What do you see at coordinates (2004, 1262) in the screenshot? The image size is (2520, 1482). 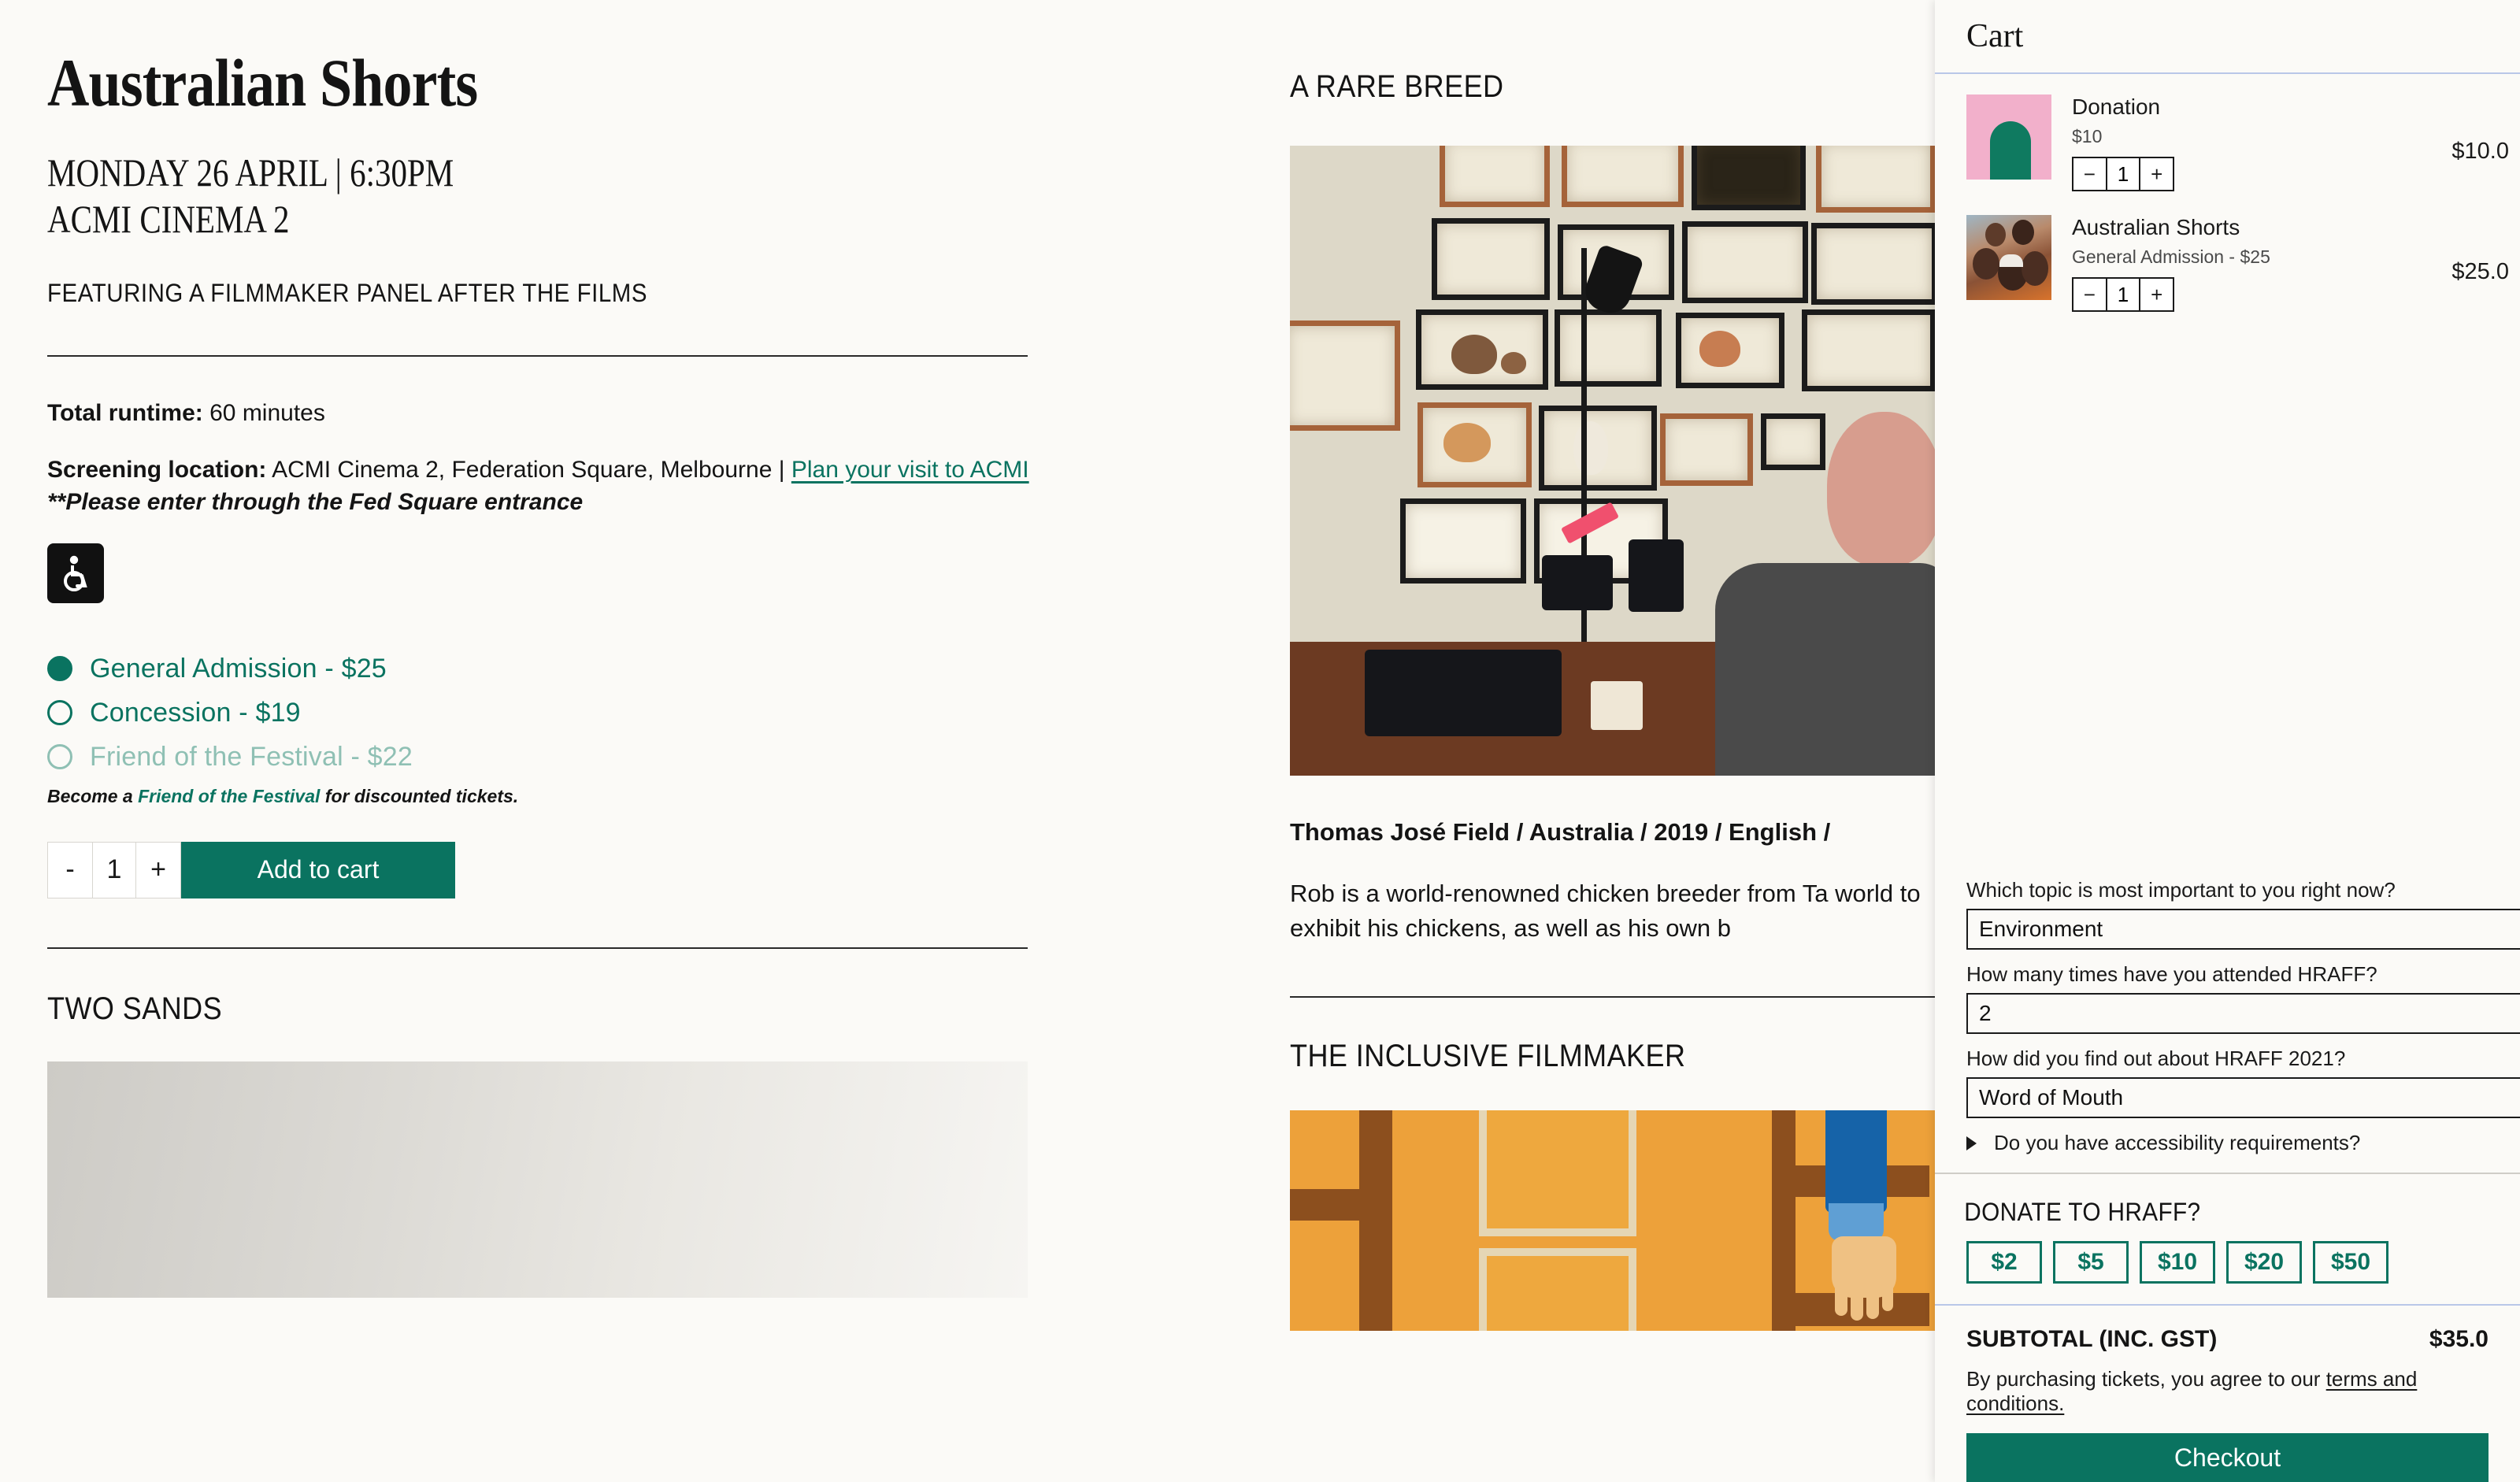 I see `donate-button-2: $2` at bounding box center [2004, 1262].